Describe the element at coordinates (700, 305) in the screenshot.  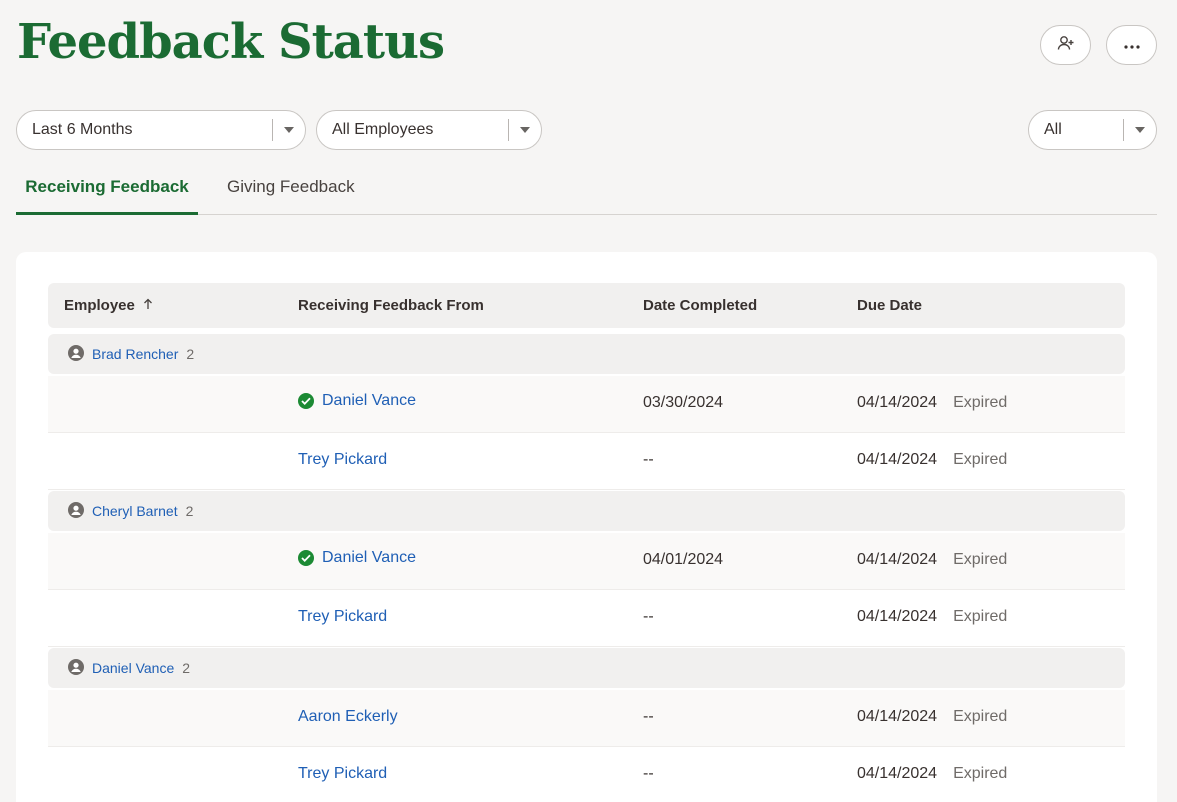
I see `column-header-date-completed: Date Completed` at that location.